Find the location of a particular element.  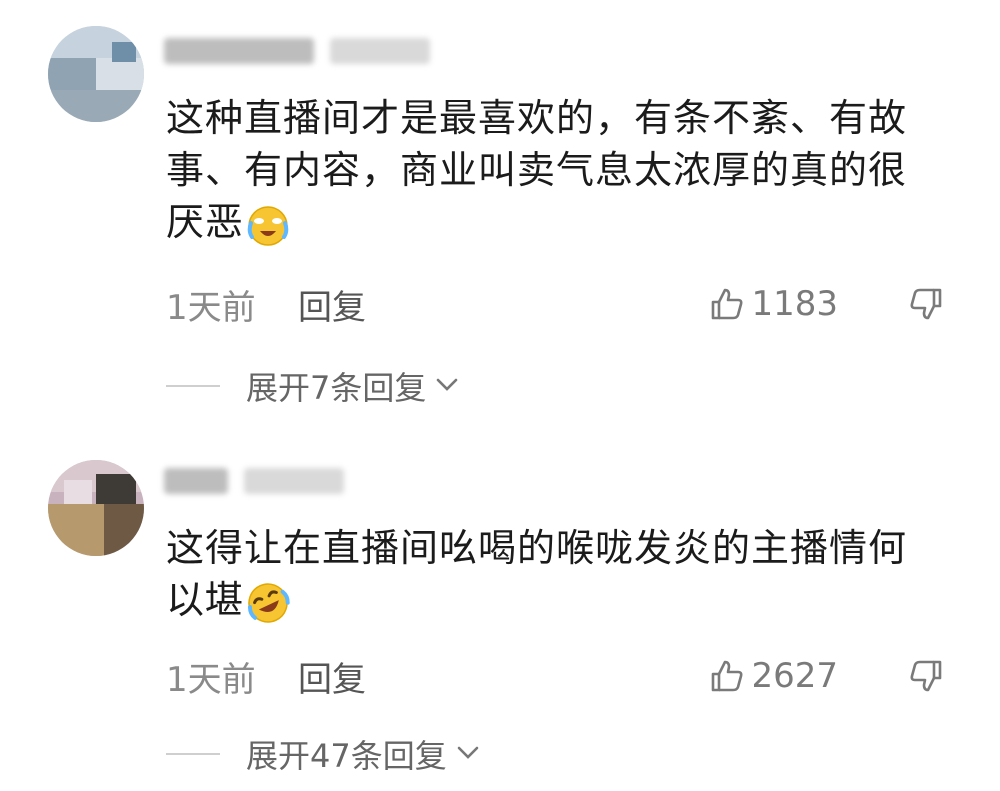

like-button: 2627 is located at coordinates (773, 676).